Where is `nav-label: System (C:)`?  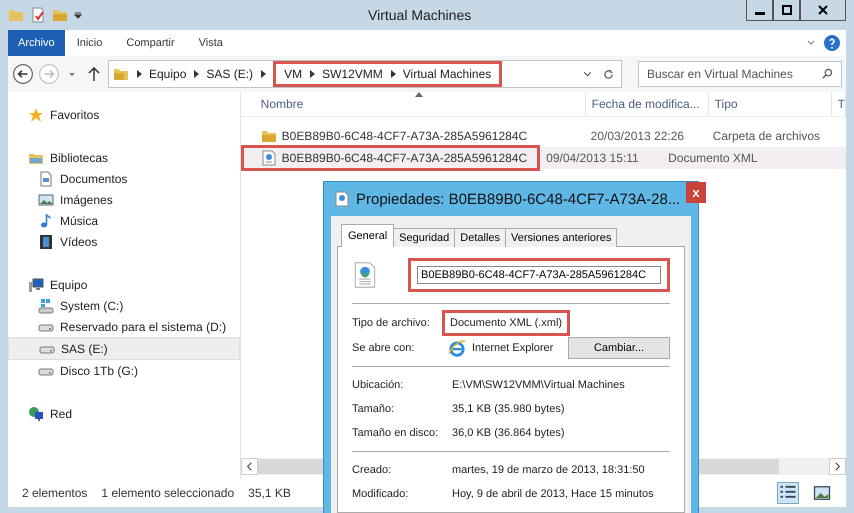 nav-label: System (C:) is located at coordinates (92, 305).